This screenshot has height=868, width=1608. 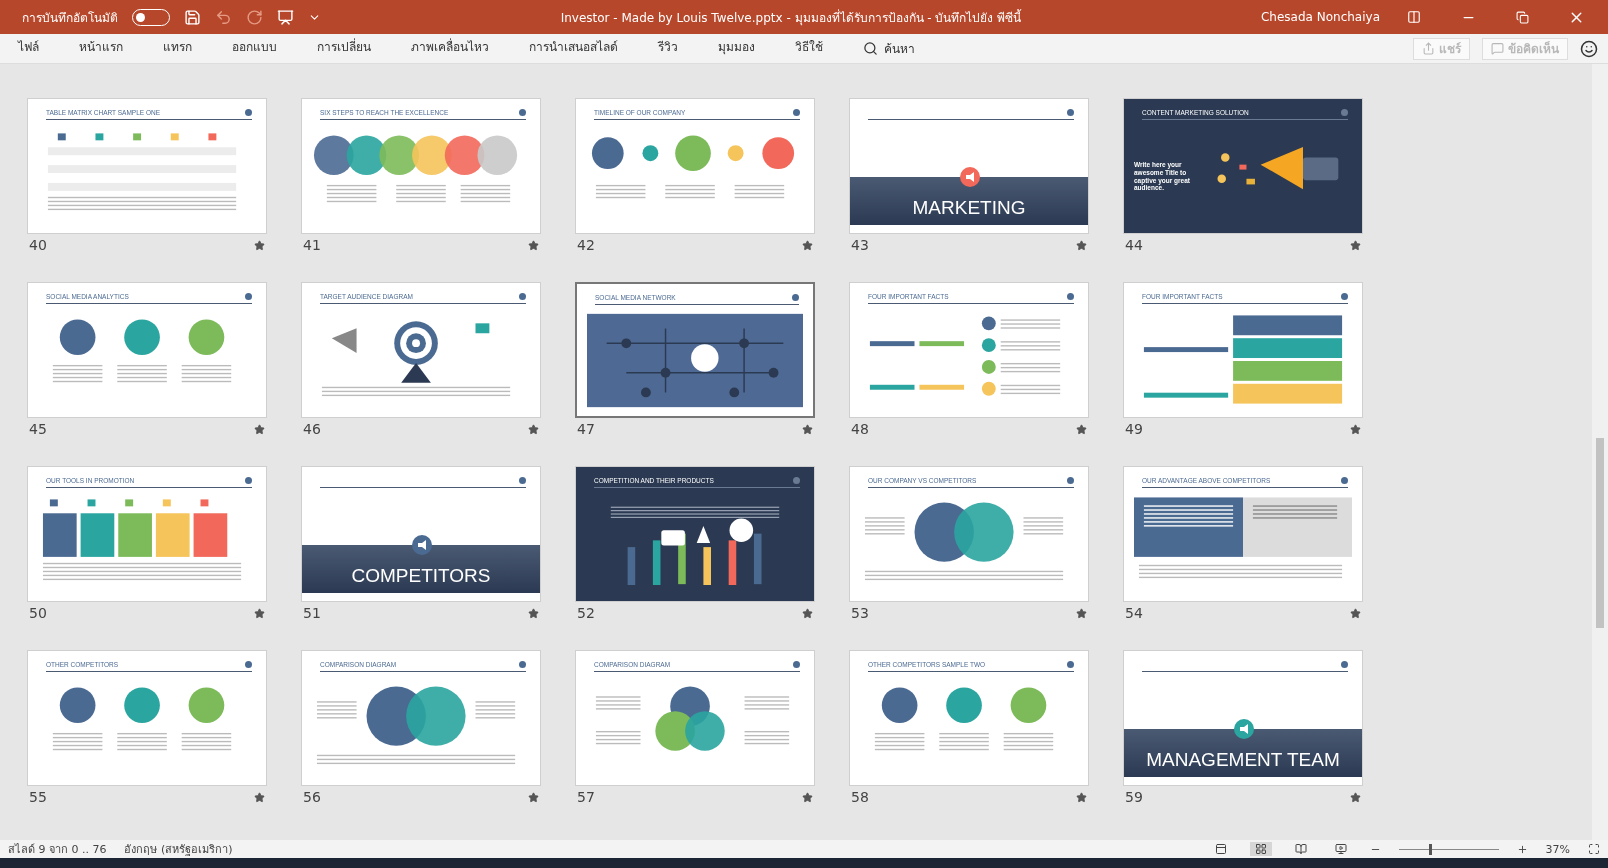 What do you see at coordinates (1430, 849) in the screenshot?
I see `zoom-thumb` at bounding box center [1430, 849].